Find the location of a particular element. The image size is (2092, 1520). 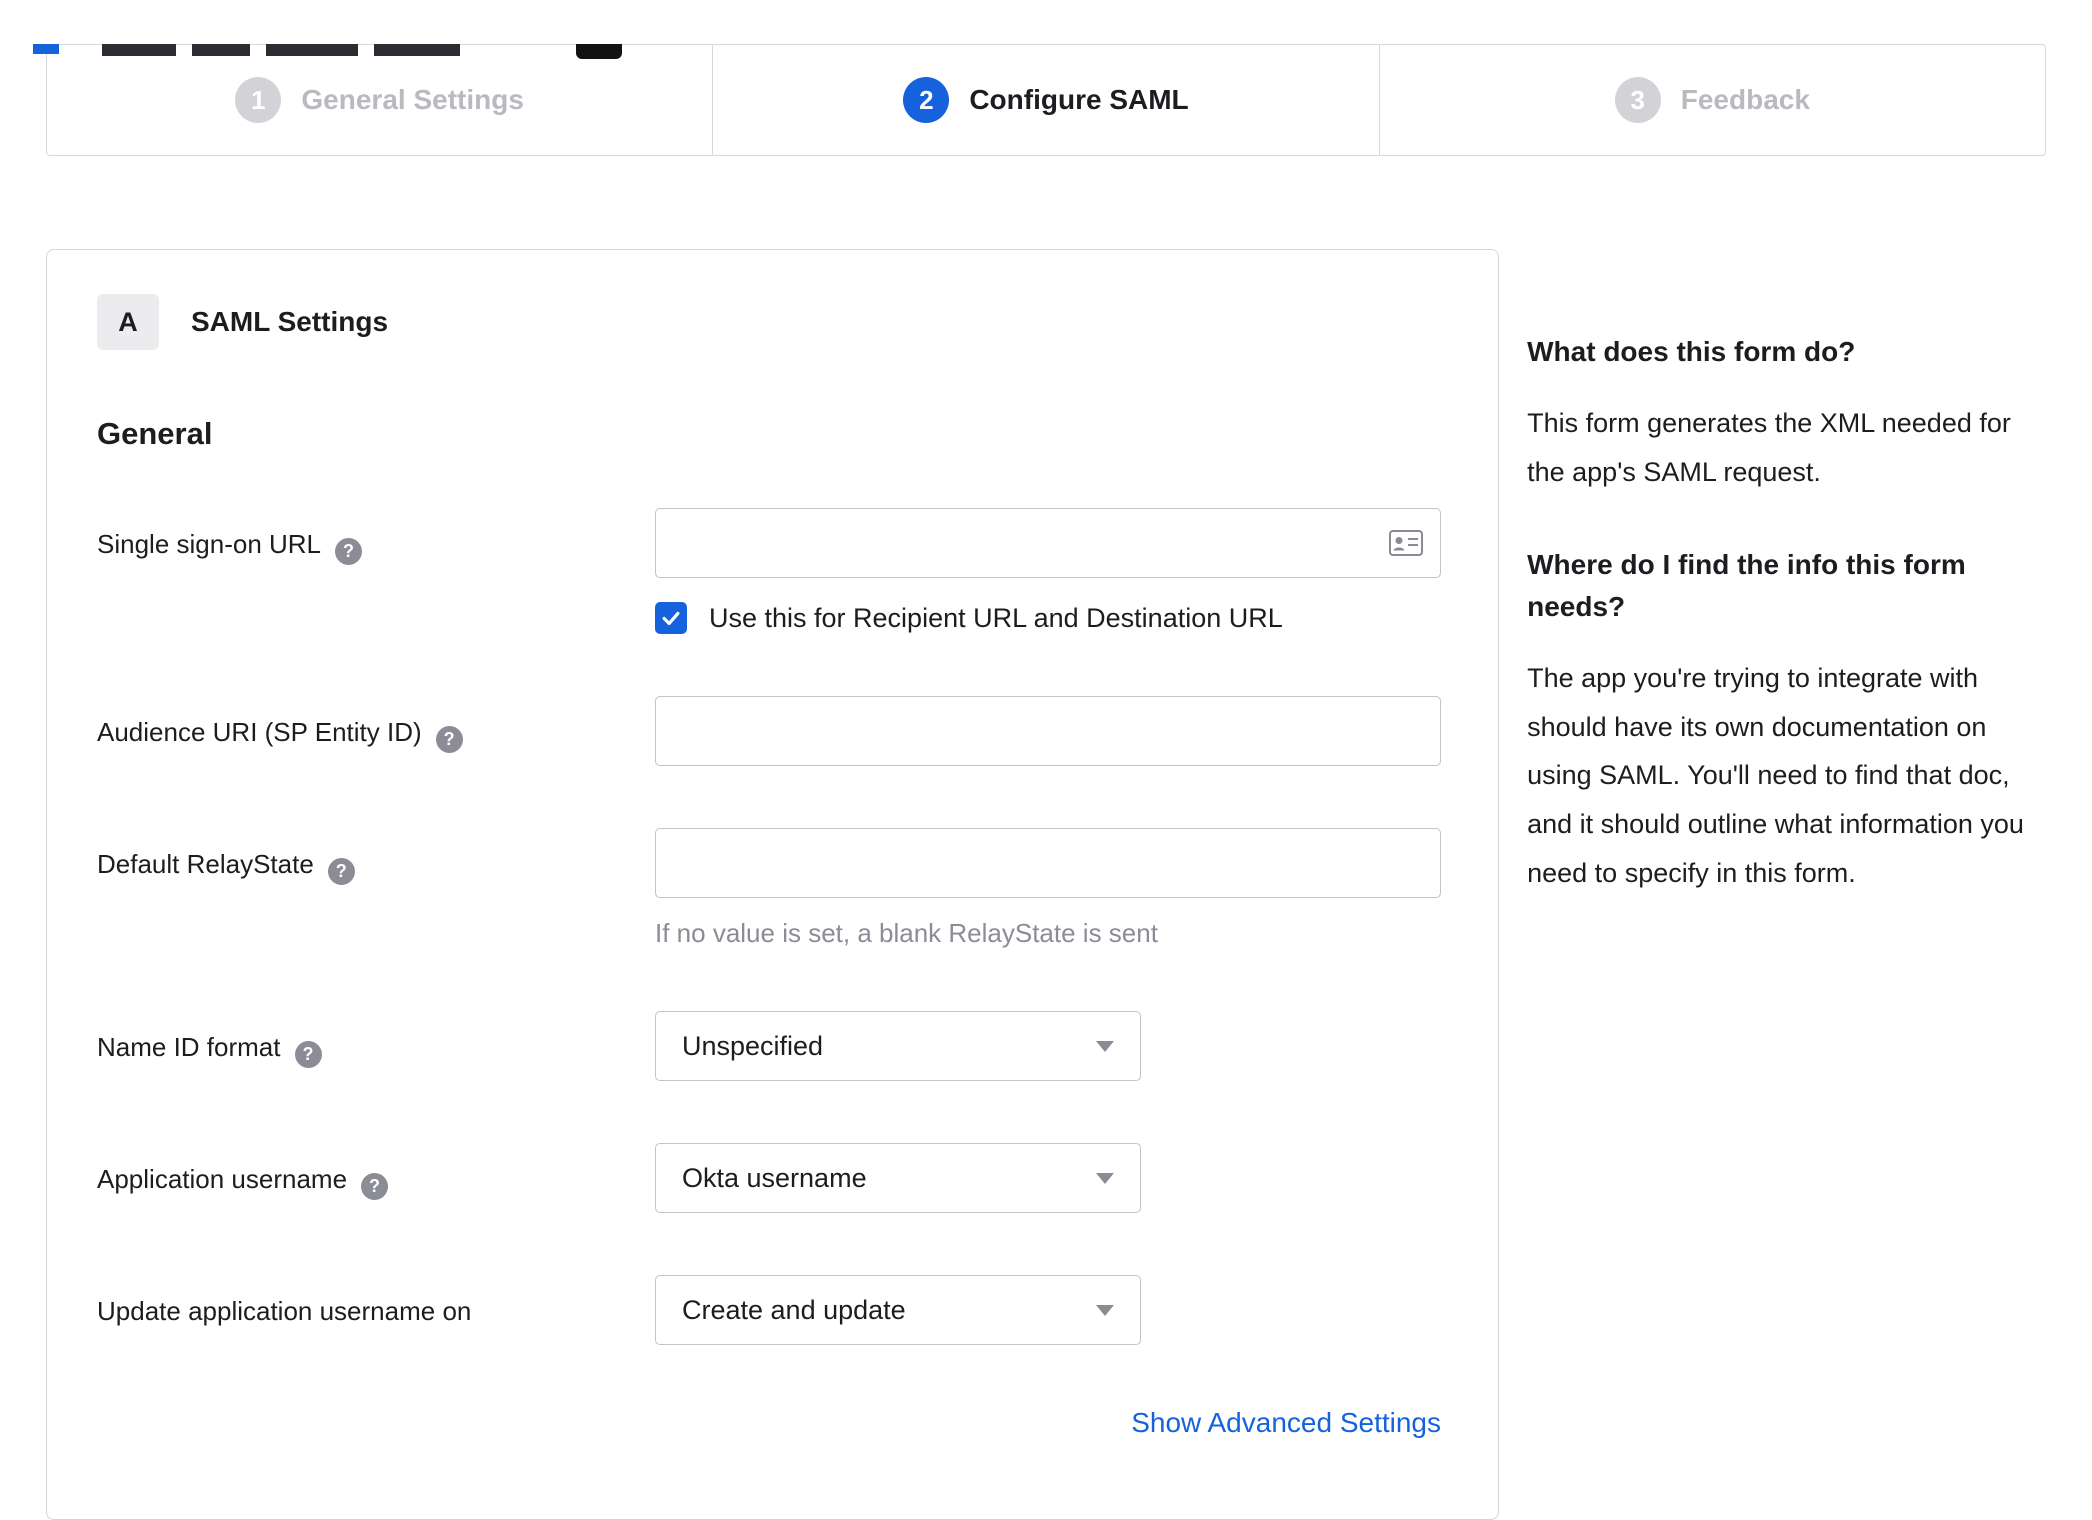

step-number-badge: 3 is located at coordinates (1637, 100).